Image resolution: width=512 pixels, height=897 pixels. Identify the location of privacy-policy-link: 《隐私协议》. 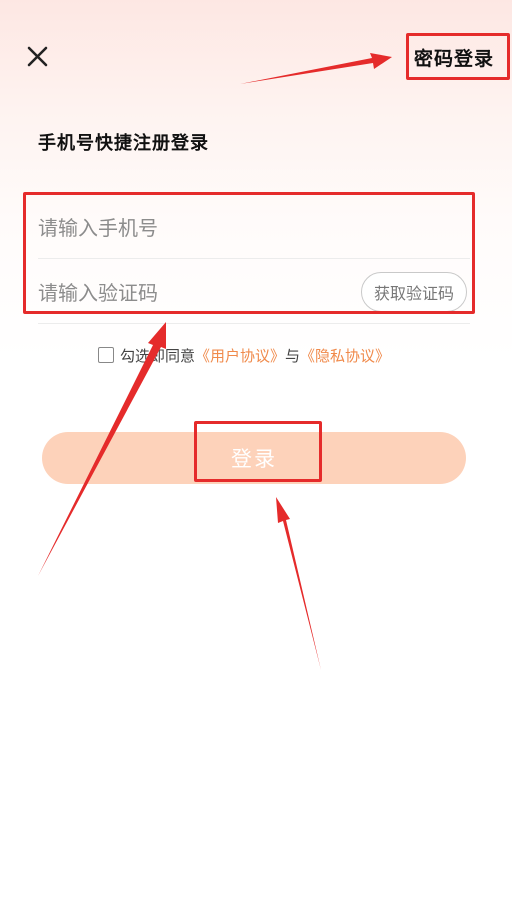
(345, 355).